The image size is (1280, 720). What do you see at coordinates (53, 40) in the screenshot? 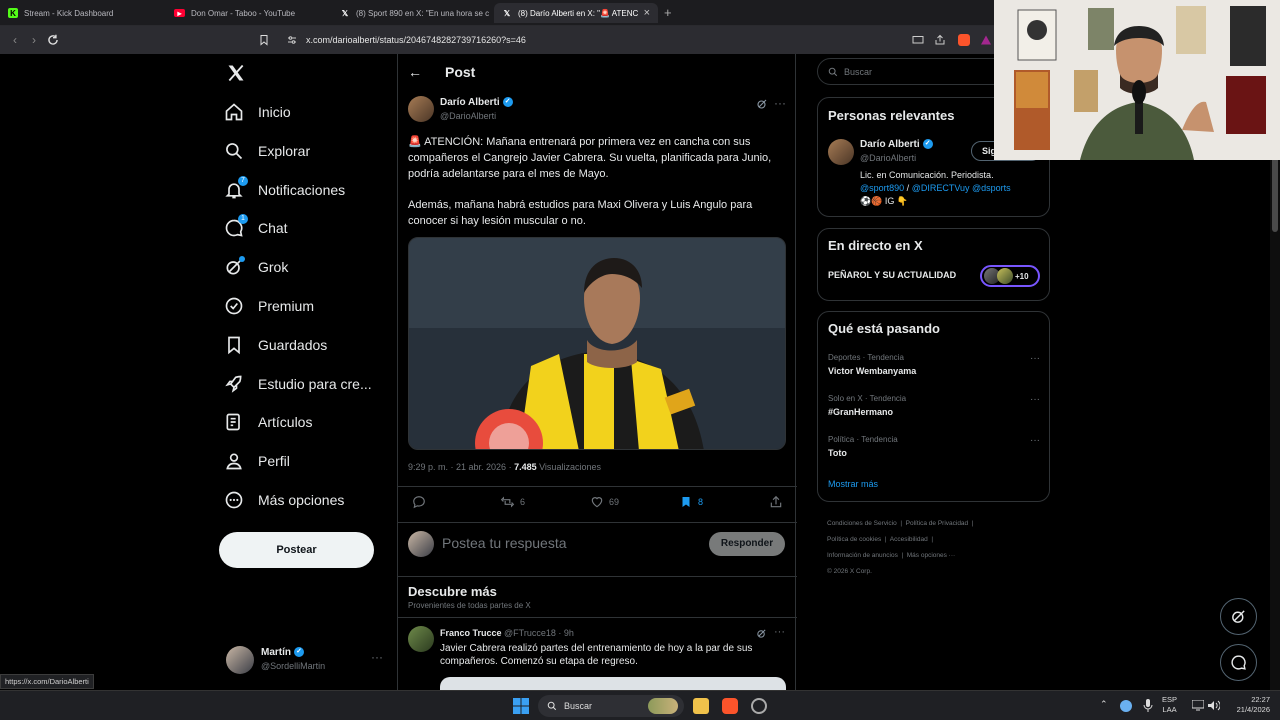
I see `reload-icon` at bounding box center [53, 40].